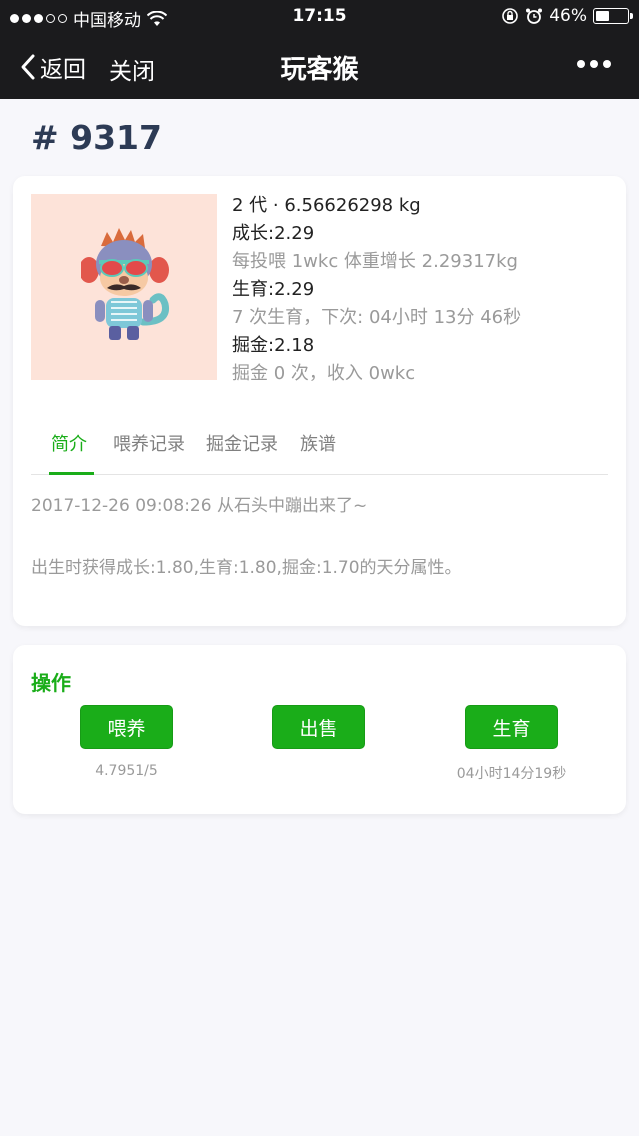  I want to click on alarm-icon, so click(534, 16).